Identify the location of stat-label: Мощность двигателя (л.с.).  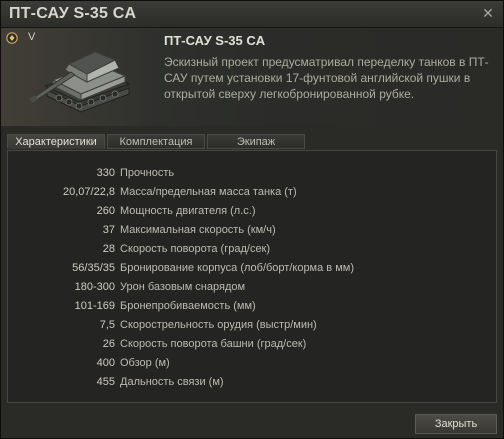
(188, 211).